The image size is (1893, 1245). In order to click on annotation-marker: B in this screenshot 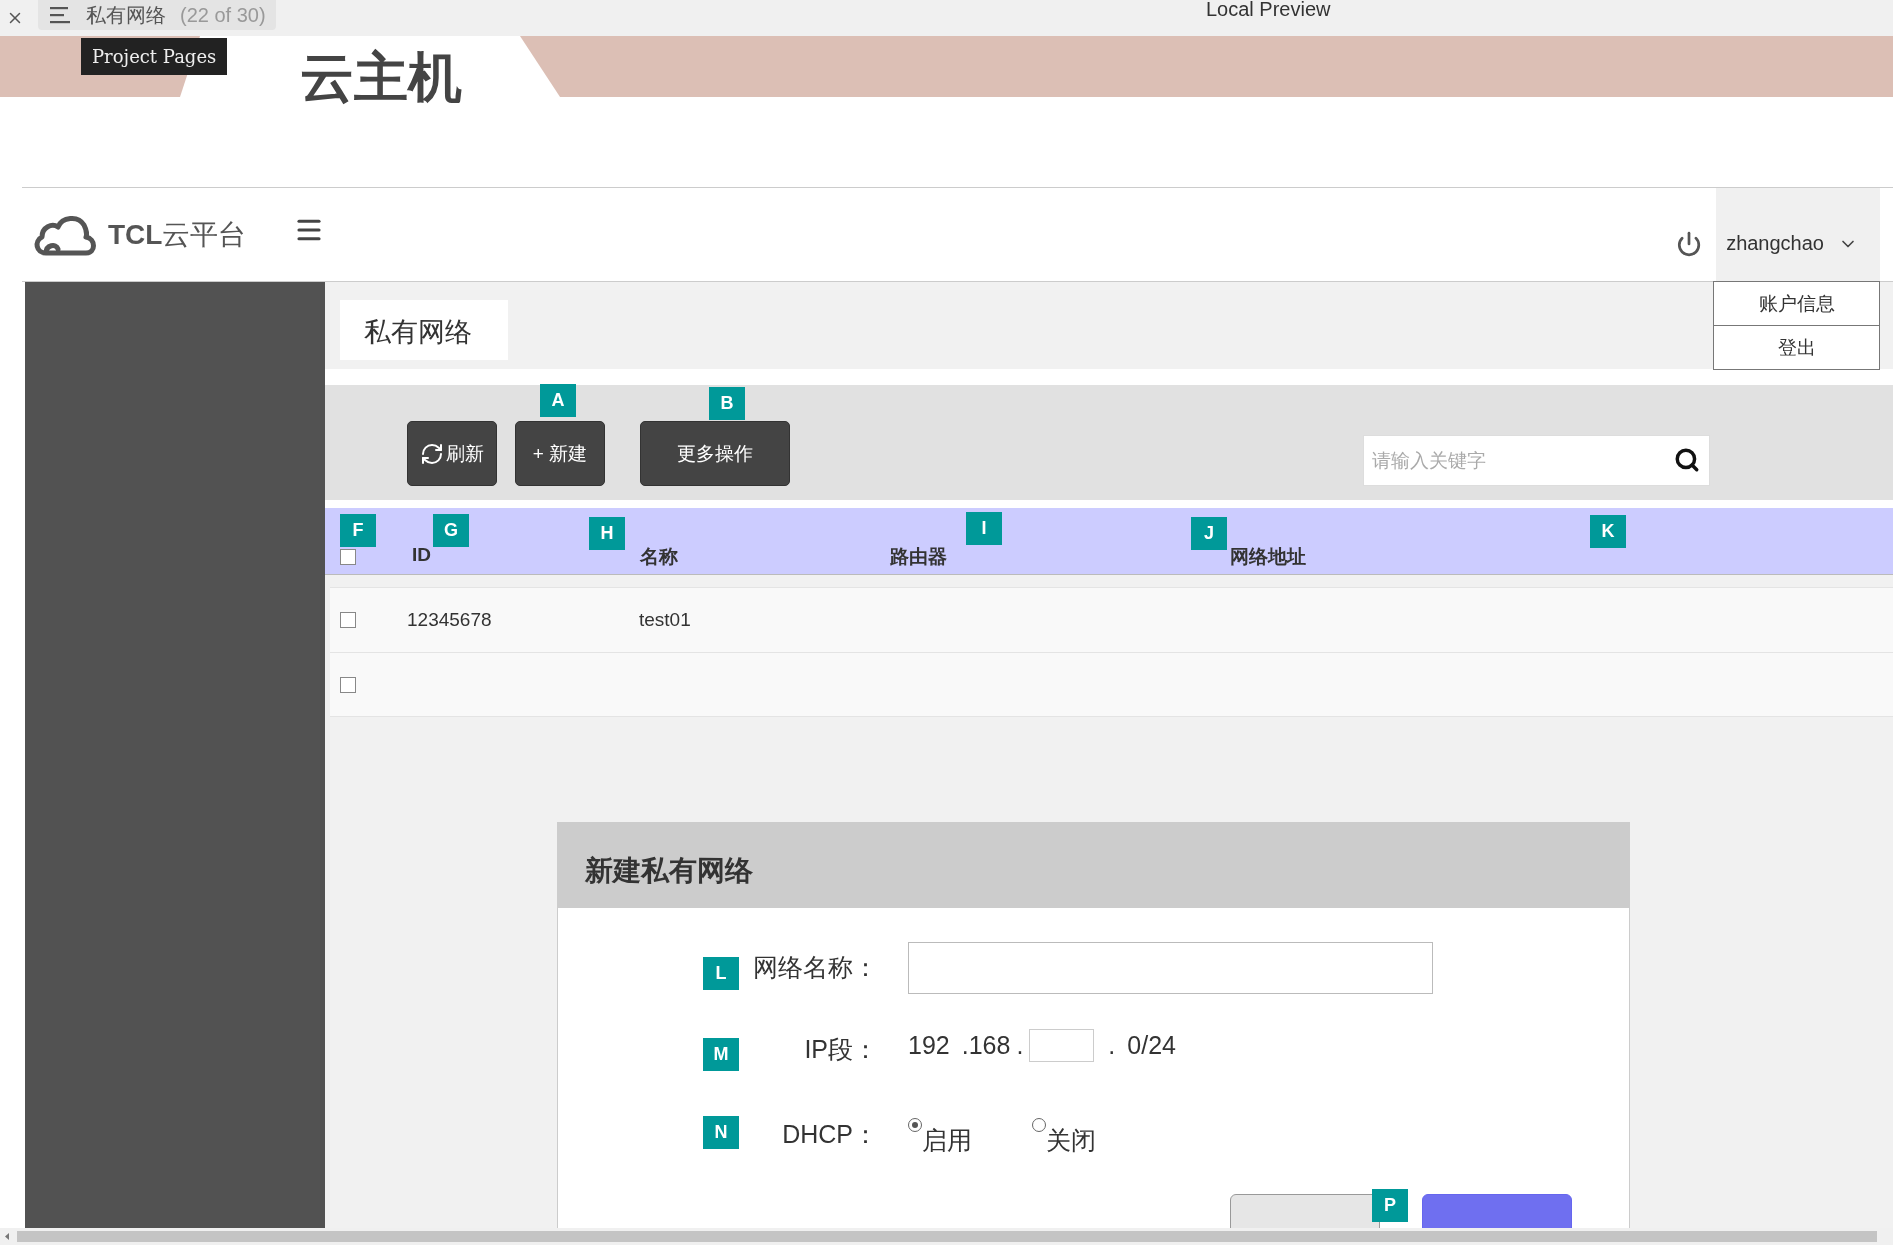, I will do `click(727, 403)`.